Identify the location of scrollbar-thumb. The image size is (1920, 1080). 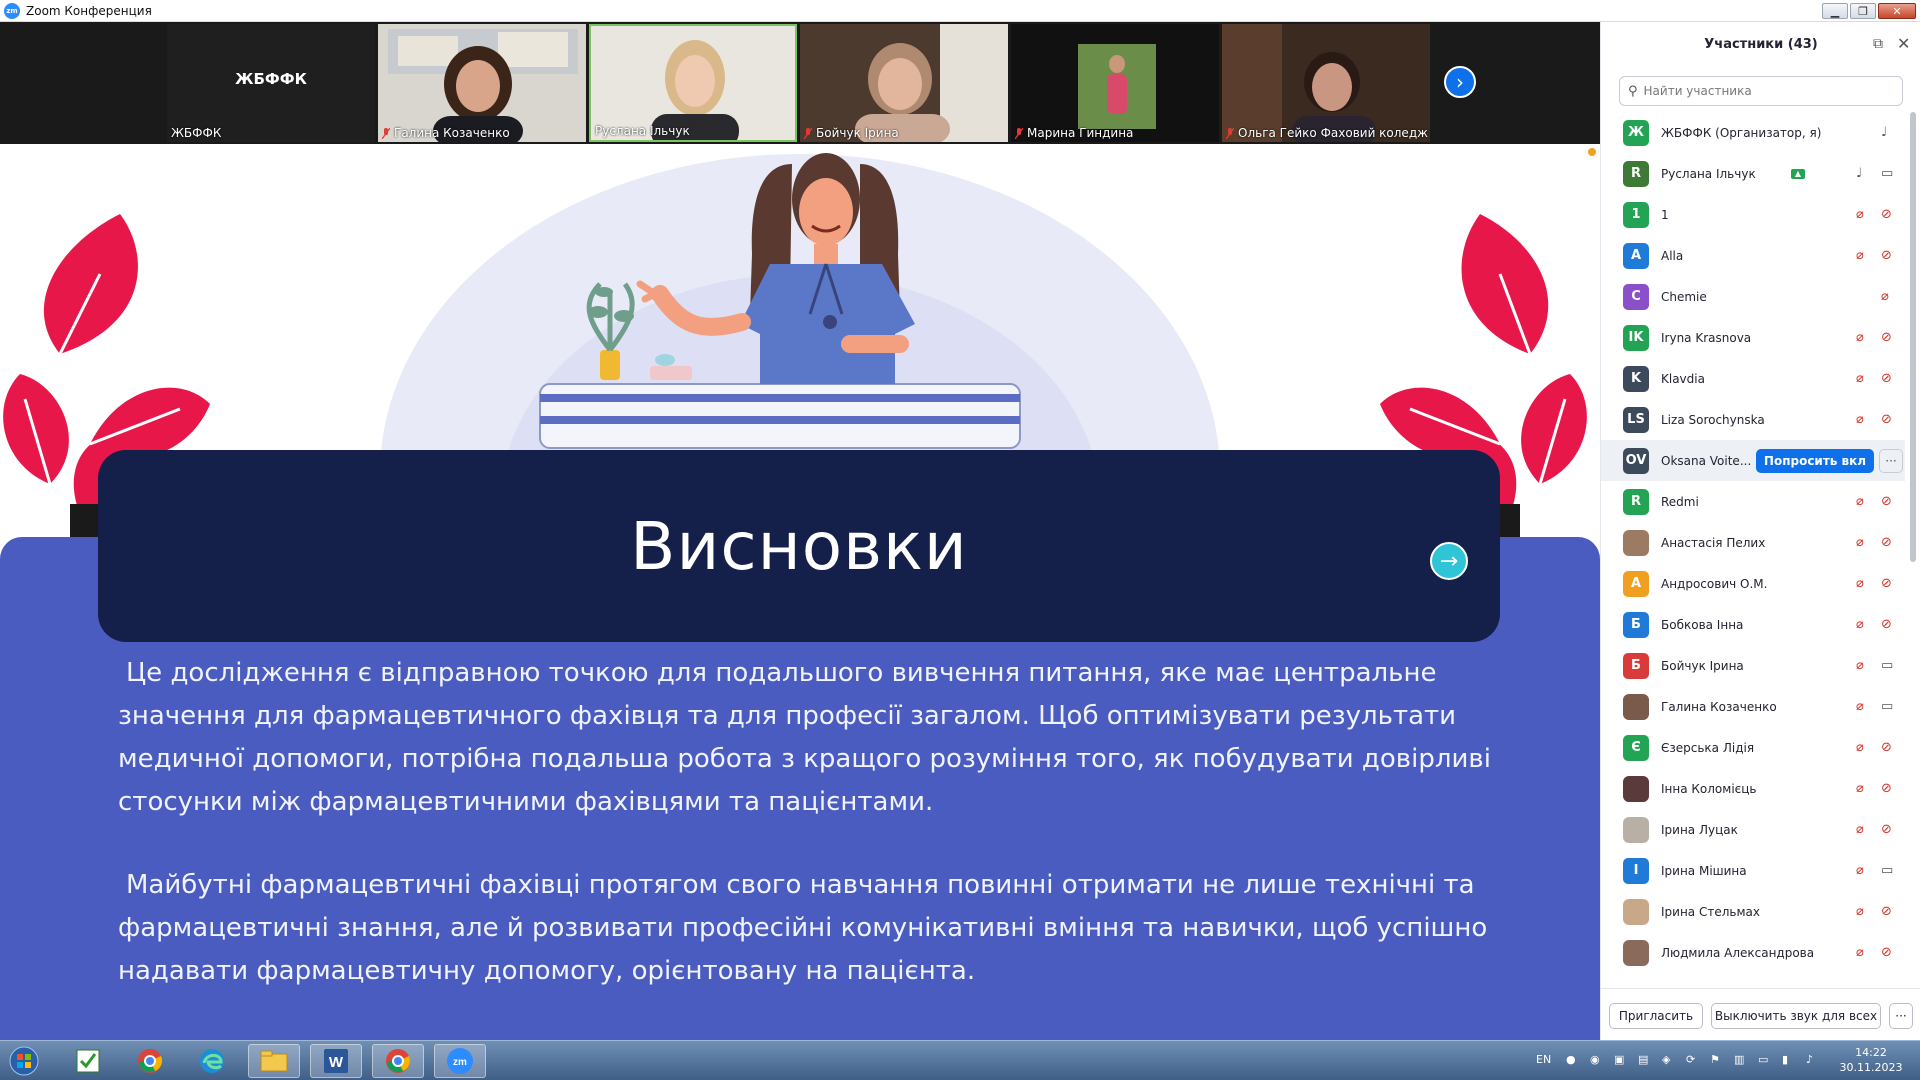
(1913, 337).